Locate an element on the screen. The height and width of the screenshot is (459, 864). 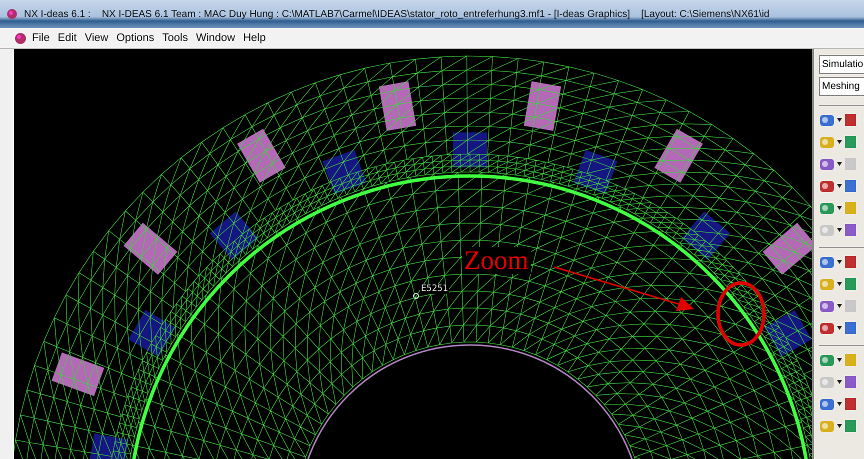
arrow-icon is located at coordinates (624, 288).